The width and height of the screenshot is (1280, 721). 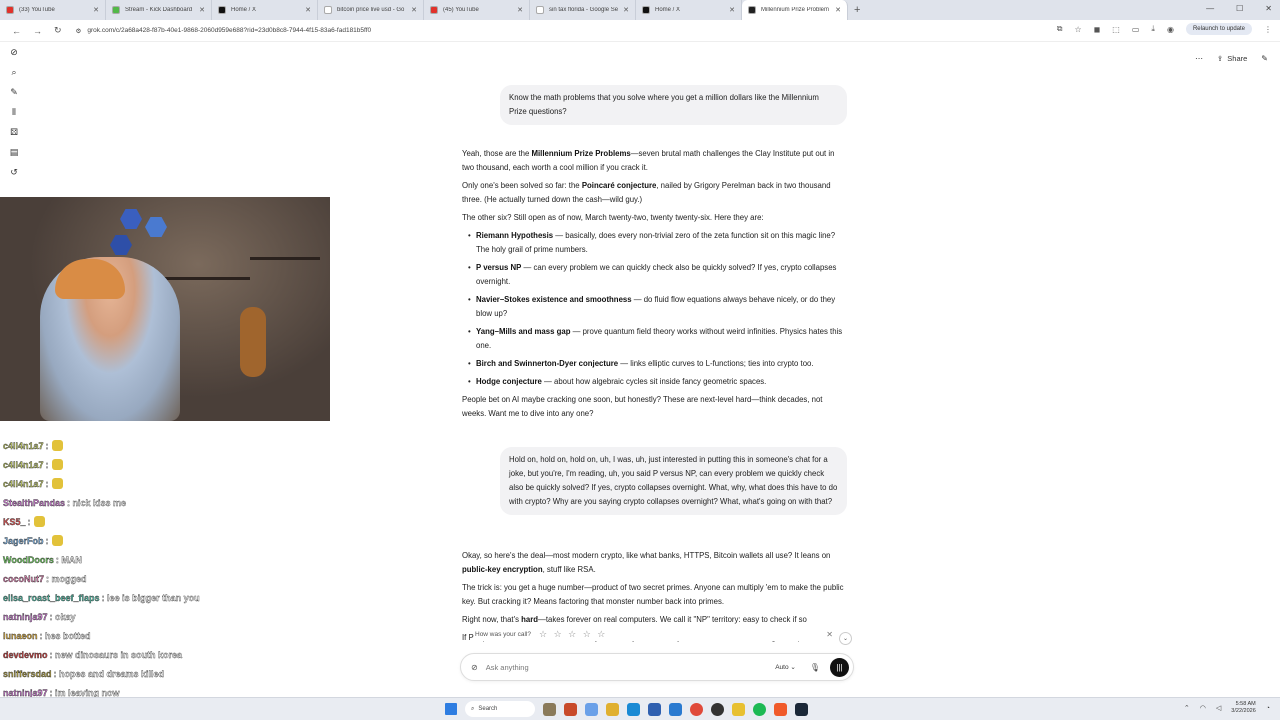 What do you see at coordinates (14, 72) in the screenshot?
I see `search-icon: ⌕` at bounding box center [14, 72].